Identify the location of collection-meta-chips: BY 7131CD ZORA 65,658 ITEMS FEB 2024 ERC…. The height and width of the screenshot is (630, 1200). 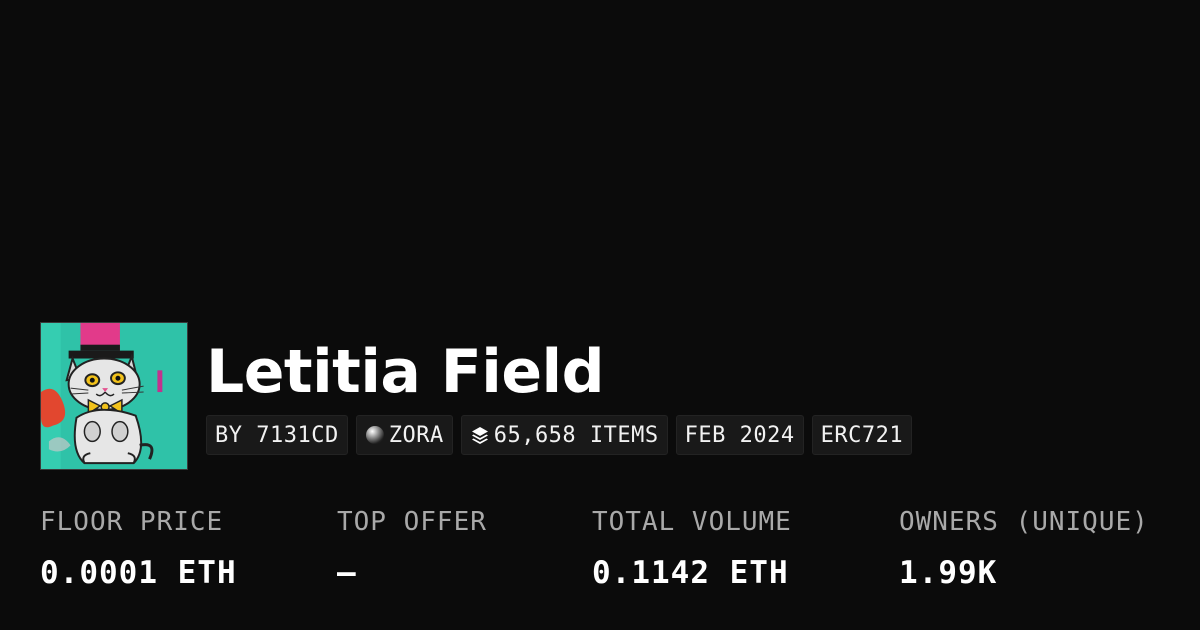
(559, 435).